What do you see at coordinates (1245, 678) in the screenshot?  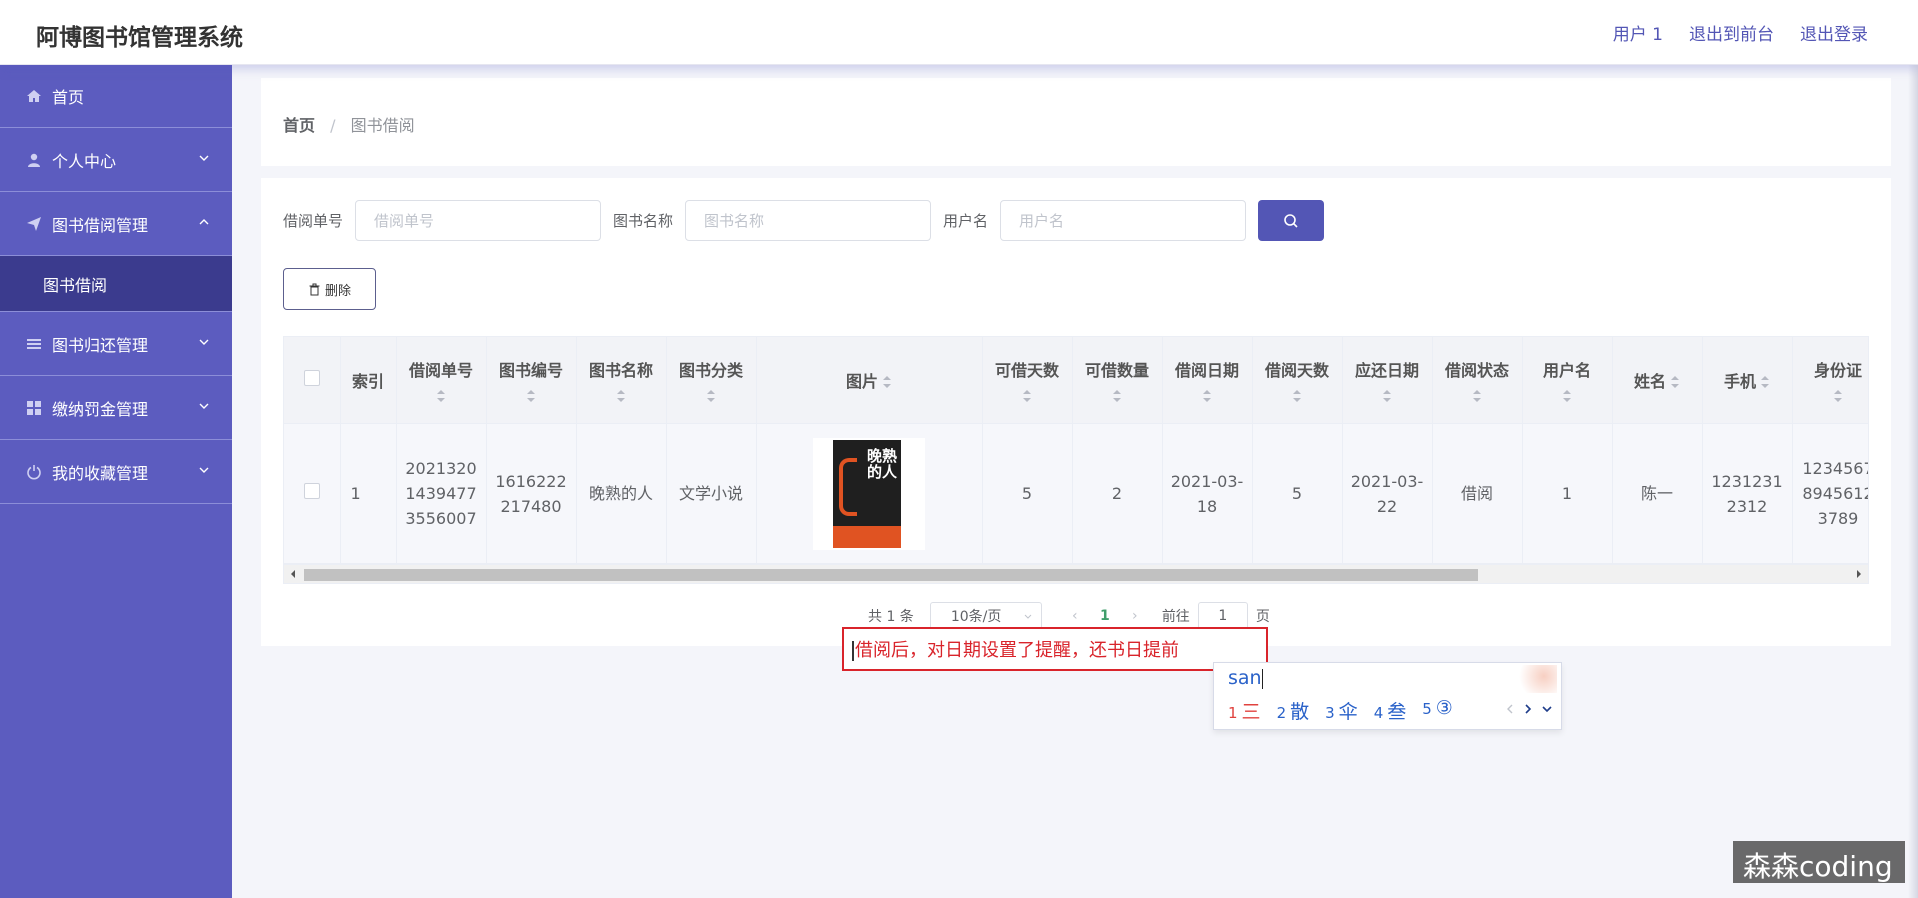 I see `ime-pinyin: san` at bounding box center [1245, 678].